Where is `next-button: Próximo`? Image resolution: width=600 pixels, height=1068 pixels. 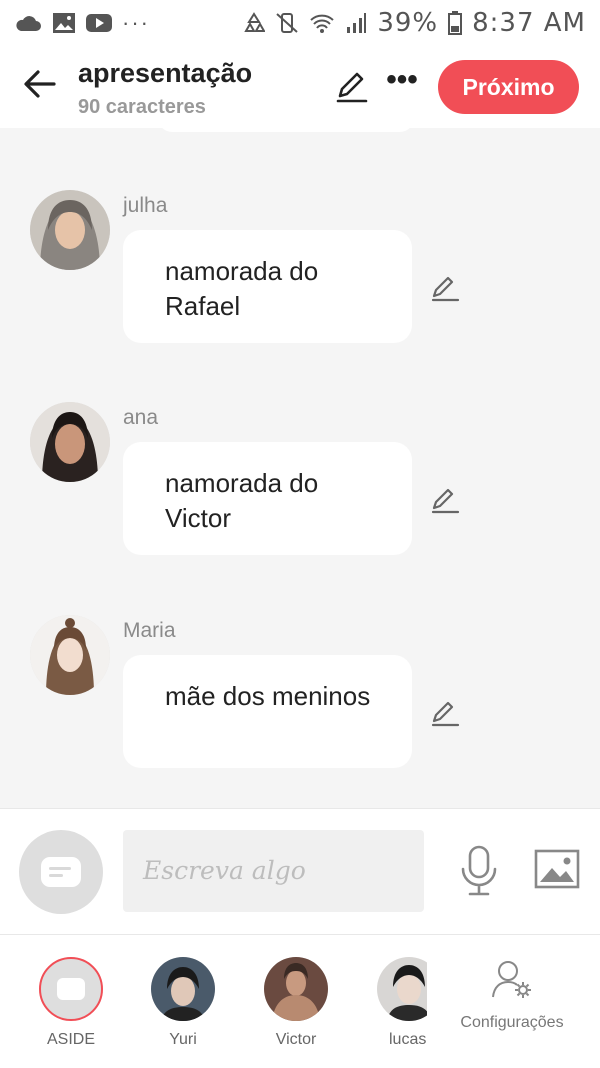
next-button: Próximo is located at coordinates (508, 87).